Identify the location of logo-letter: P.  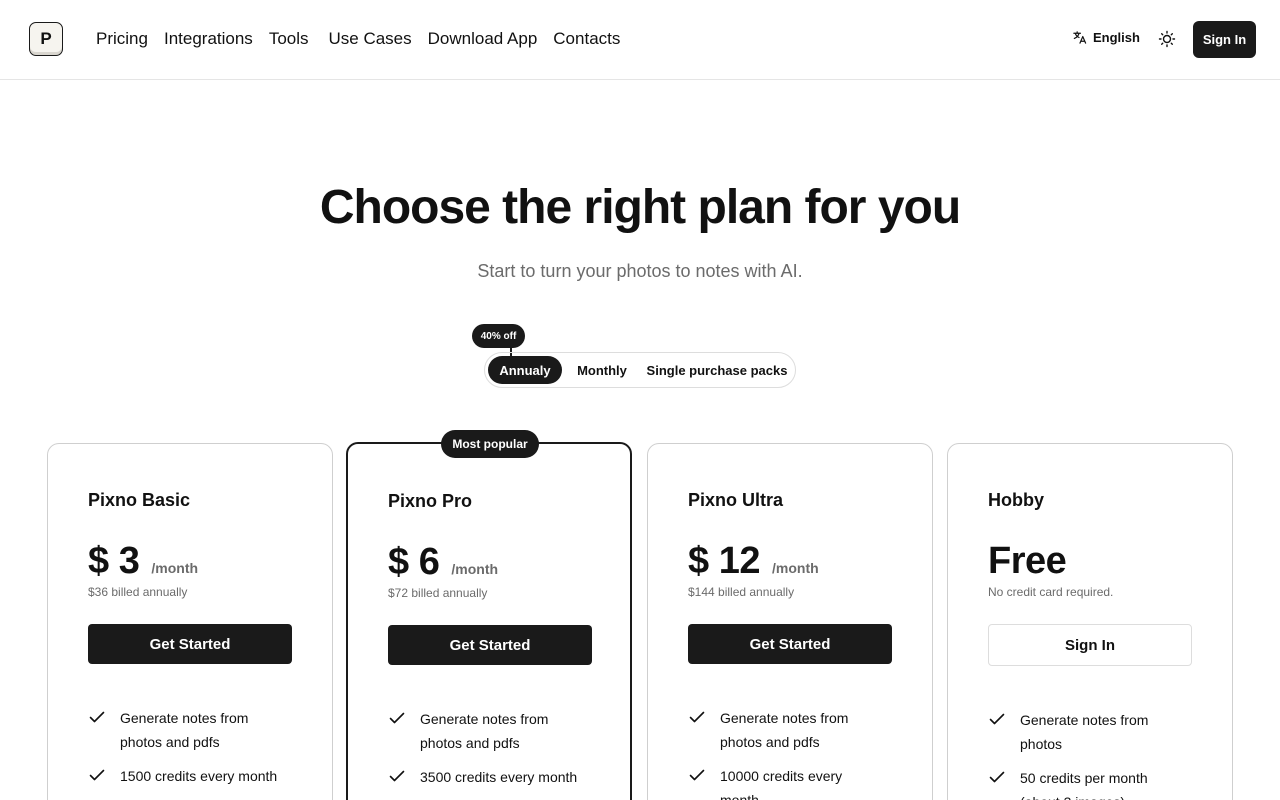
(46, 38).